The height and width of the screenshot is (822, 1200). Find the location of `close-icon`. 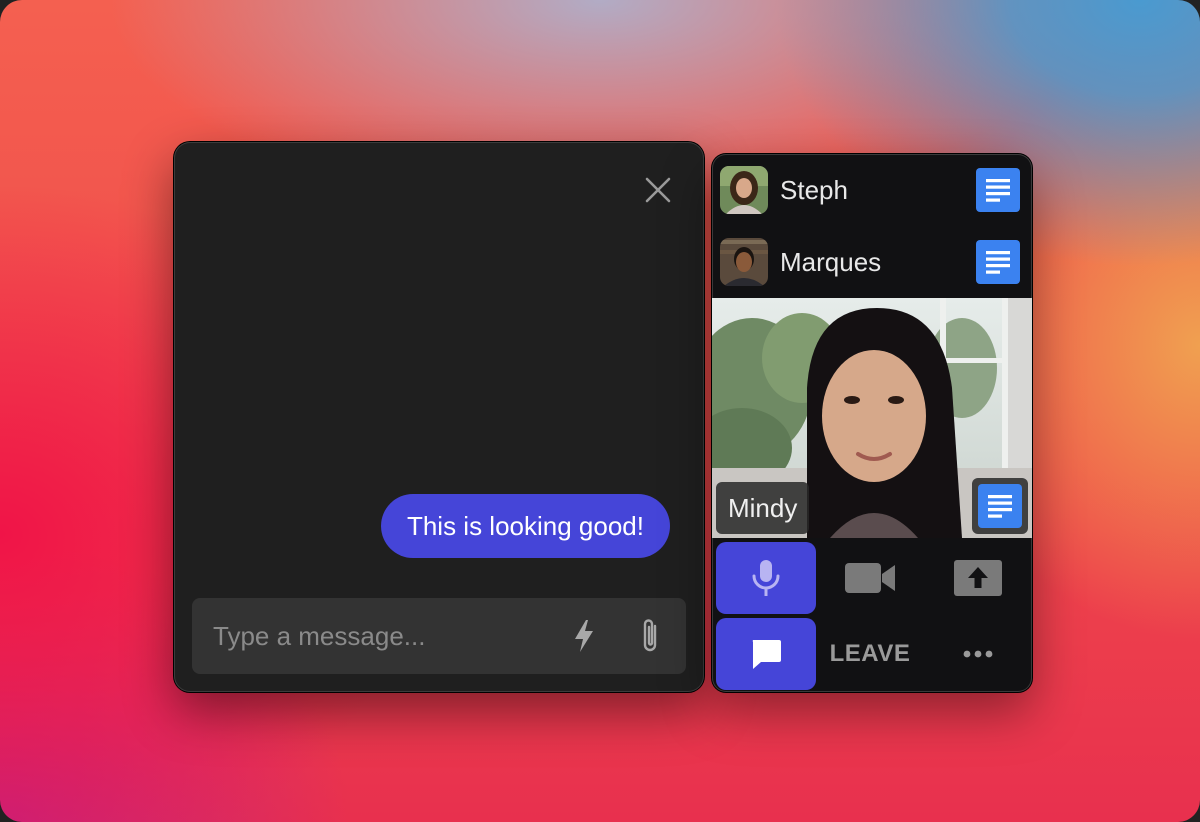

close-icon is located at coordinates (658, 190).